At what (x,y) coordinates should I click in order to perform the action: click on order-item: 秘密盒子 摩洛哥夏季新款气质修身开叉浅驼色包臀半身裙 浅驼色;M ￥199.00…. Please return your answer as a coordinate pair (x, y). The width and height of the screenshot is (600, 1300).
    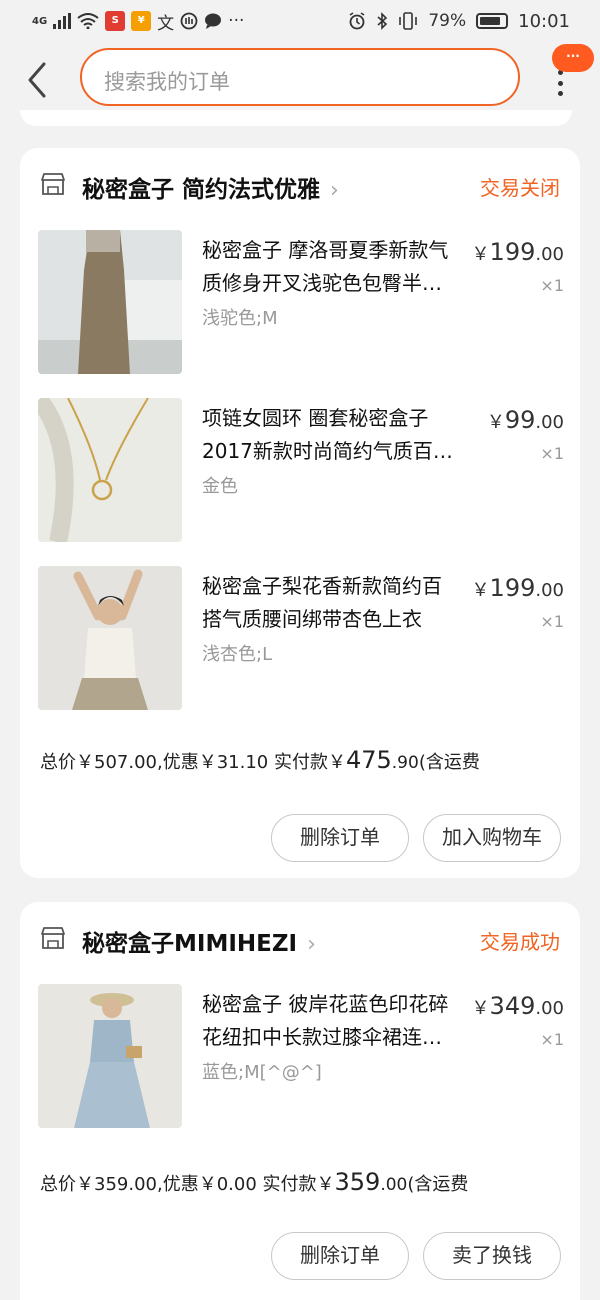
    Looking at the image, I should click on (300, 305).